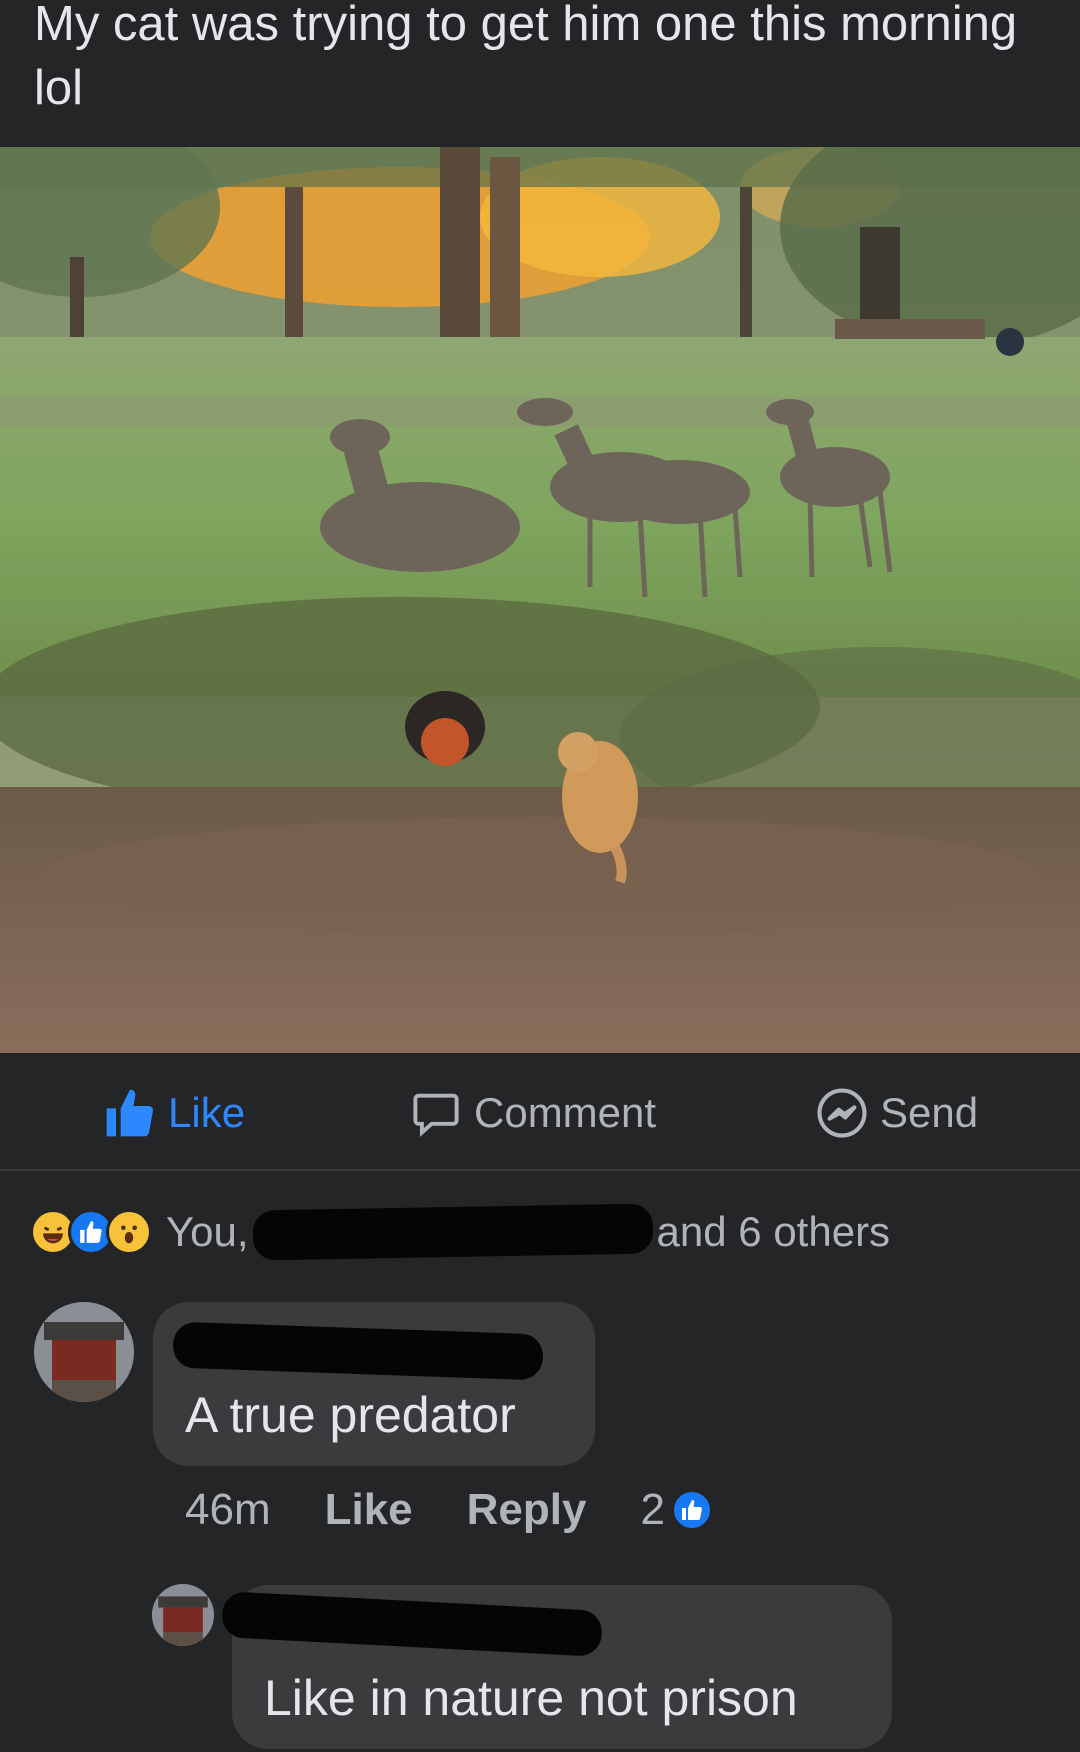 Image resolution: width=1080 pixels, height=1752 pixels. Describe the element at coordinates (565, 1112) in the screenshot. I see `comment-label: Comment` at that location.